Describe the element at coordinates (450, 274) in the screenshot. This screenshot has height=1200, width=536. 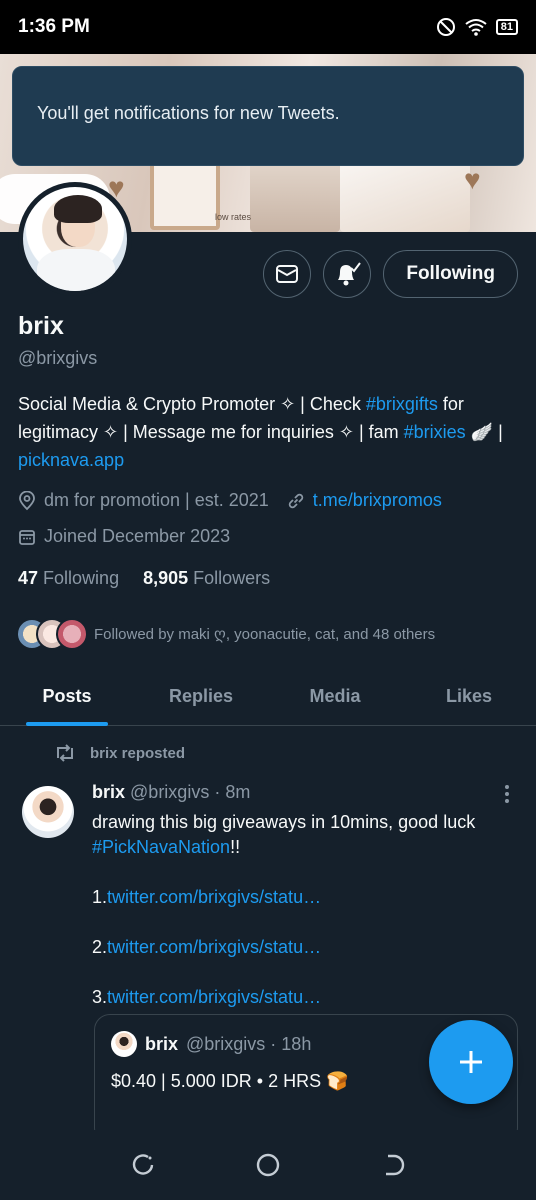
I see `following-button: Following` at that location.